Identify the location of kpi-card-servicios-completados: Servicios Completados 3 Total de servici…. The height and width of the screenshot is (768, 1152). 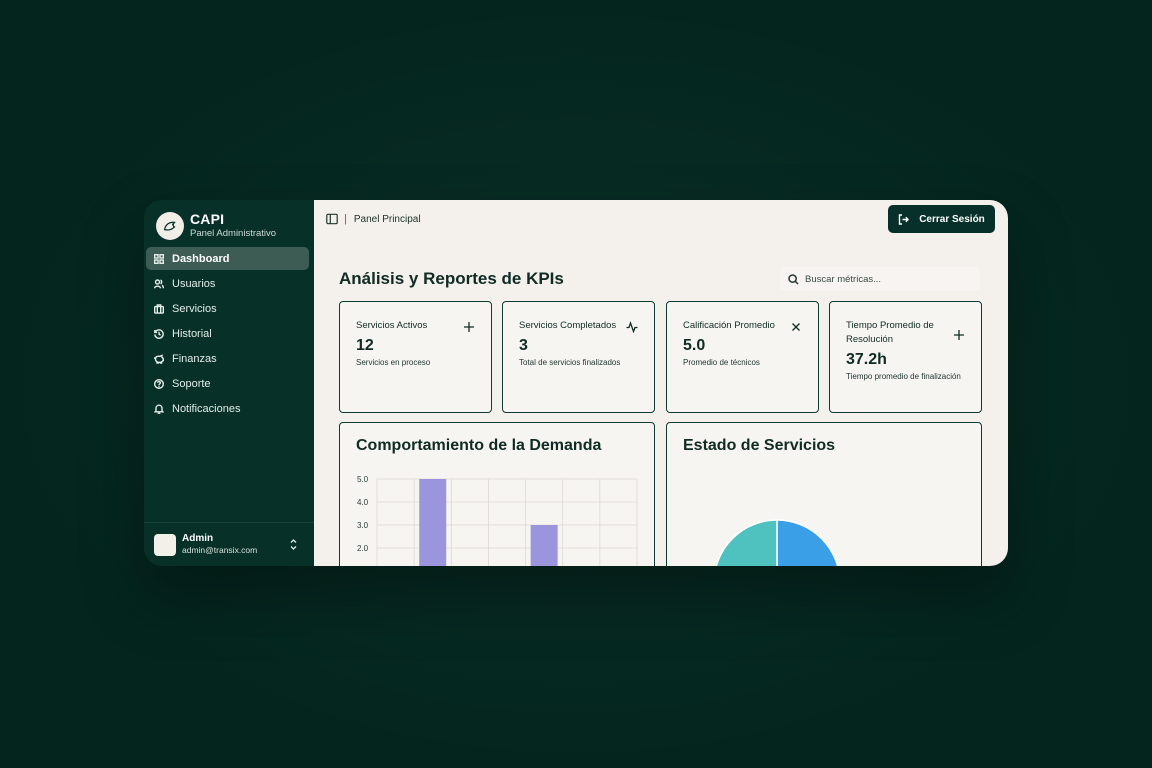
(578, 357).